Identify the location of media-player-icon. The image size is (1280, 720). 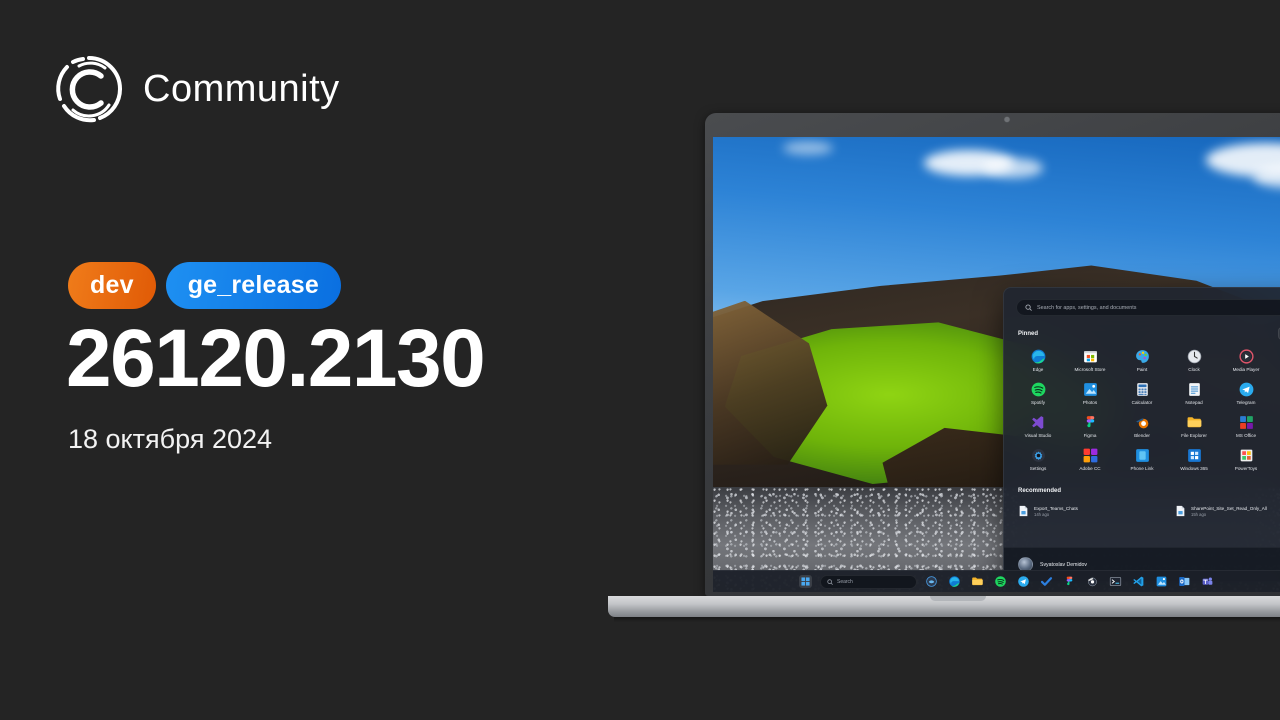
(1246, 356).